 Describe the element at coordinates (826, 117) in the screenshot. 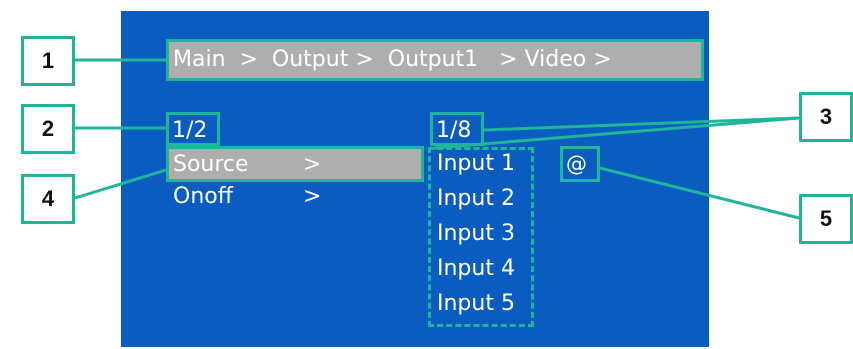

I see `callout-3: 3` at that location.